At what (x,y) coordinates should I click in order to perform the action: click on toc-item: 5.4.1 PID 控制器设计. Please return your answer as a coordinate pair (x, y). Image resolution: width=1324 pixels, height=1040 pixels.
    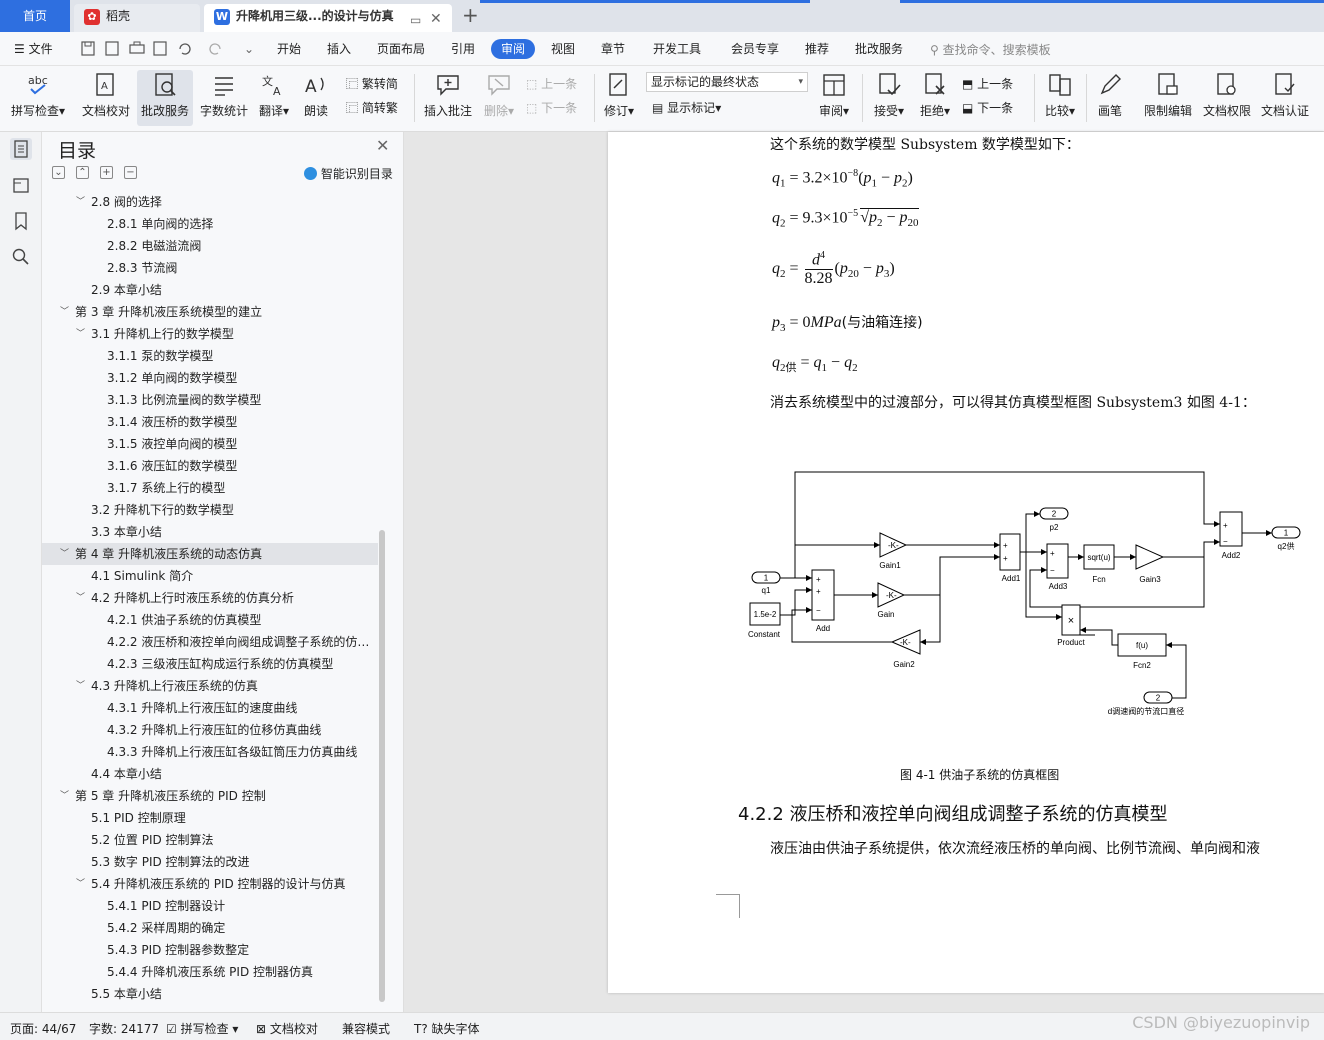
    Looking at the image, I should click on (210, 906).